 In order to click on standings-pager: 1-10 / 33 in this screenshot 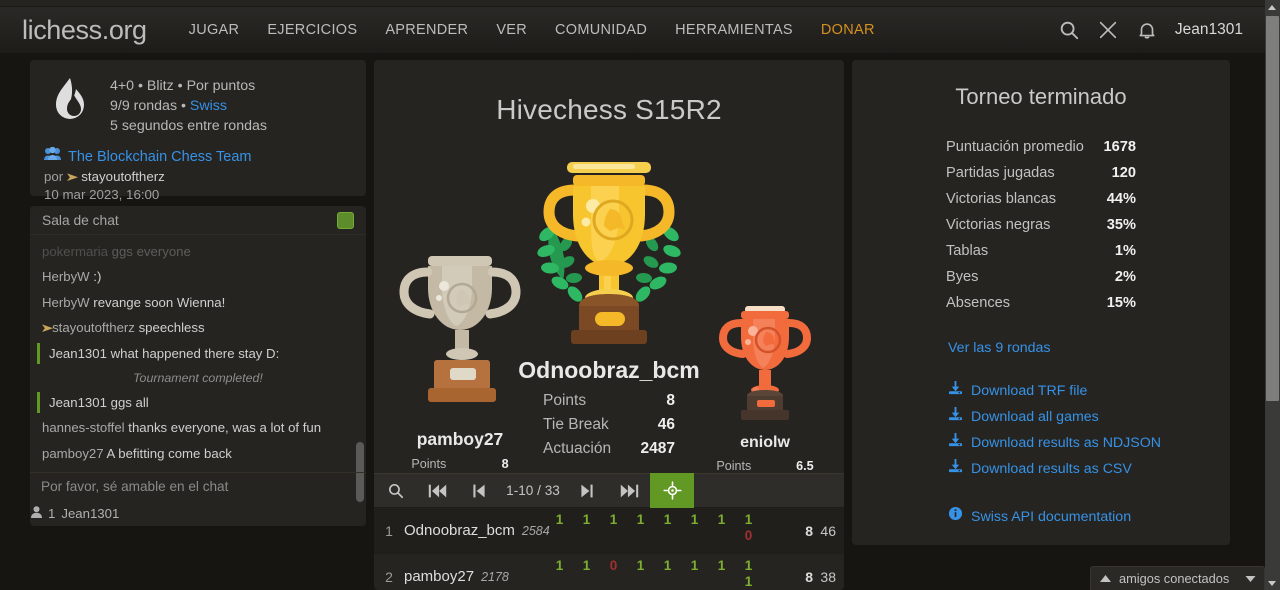, I will do `click(609, 490)`.